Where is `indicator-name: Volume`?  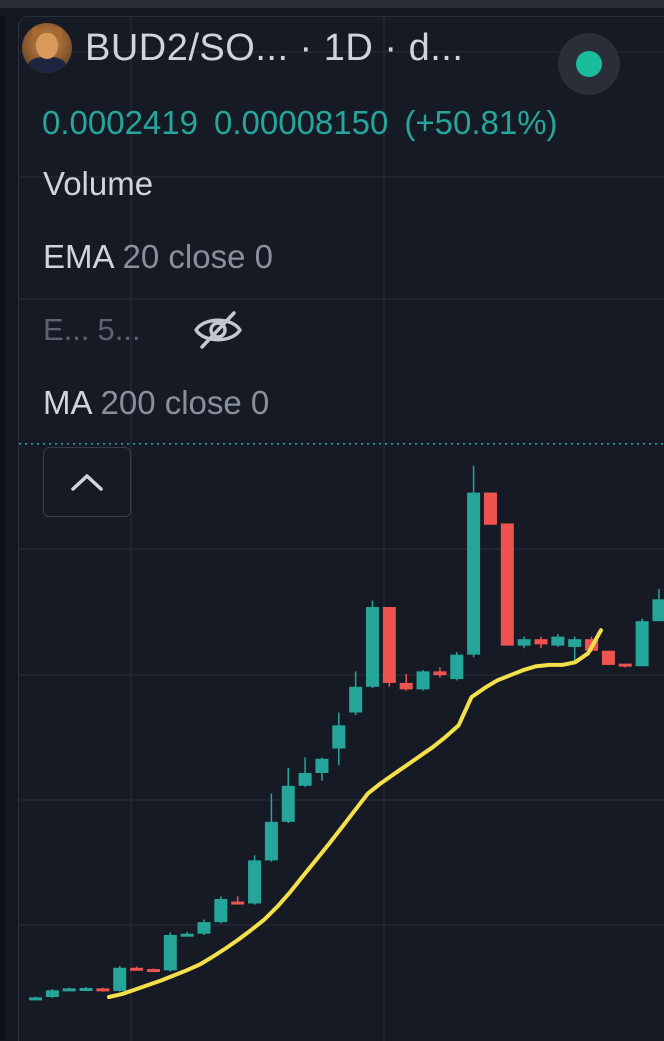 indicator-name: Volume is located at coordinates (98, 183).